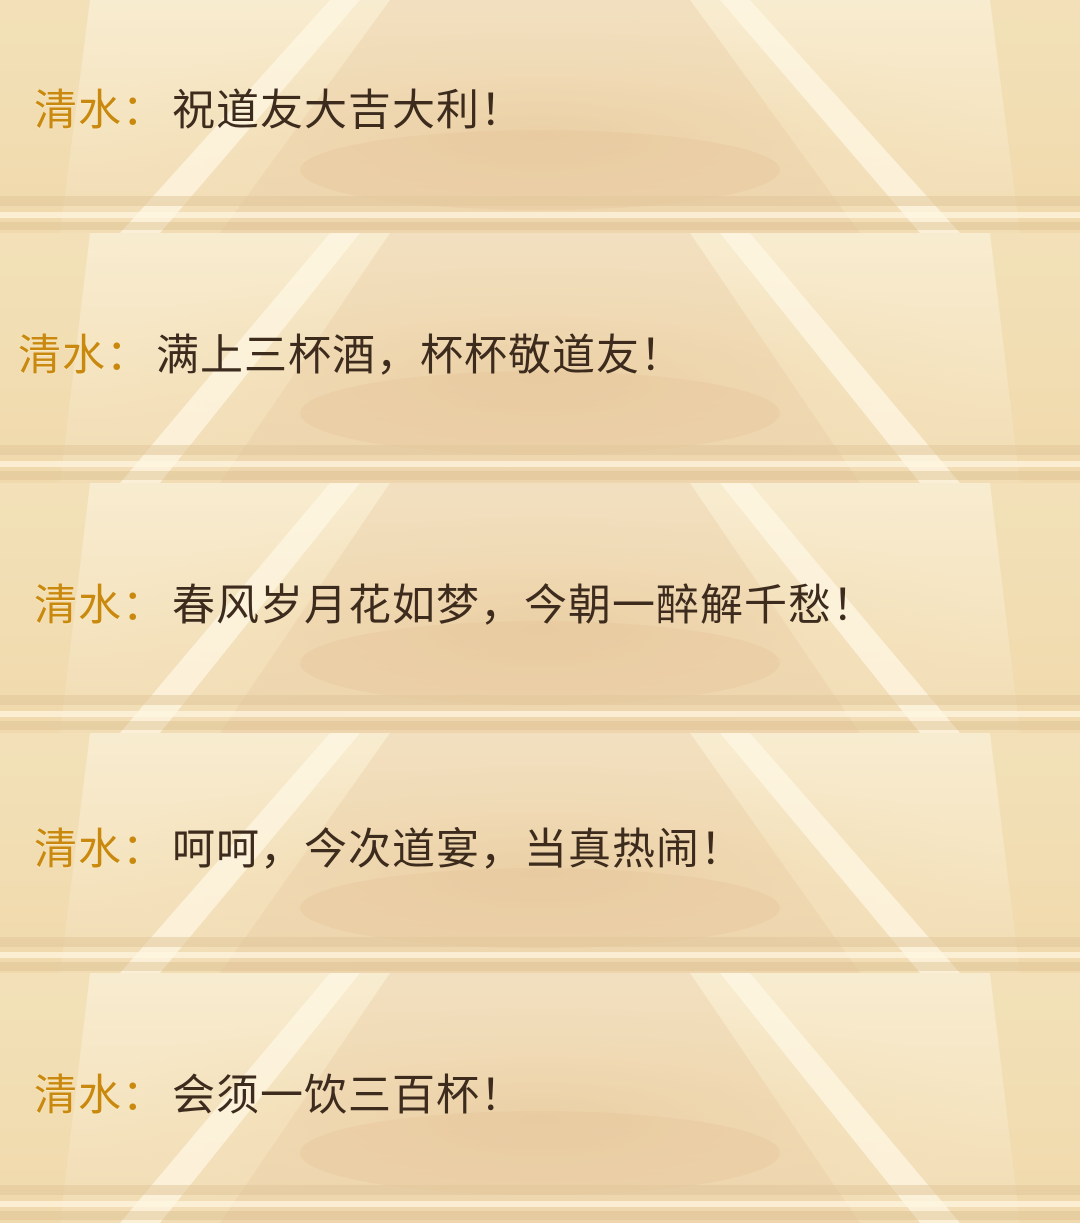  What do you see at coordinates (348, 1096) in the screenshot?
I see `message-text: 会须一饮三百杯！` at bounding box center [348, 1096].